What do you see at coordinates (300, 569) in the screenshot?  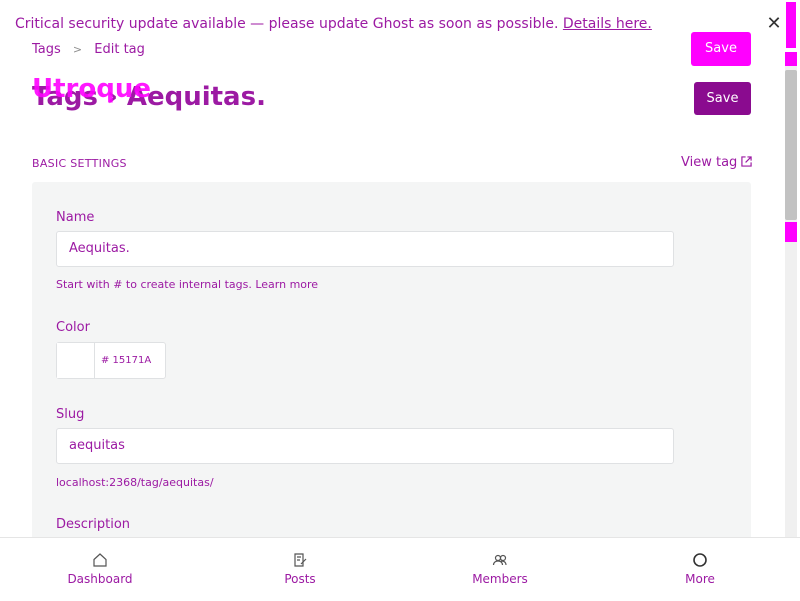 I see `nav-item-posts: Posts` at bounding box center [300, 569].